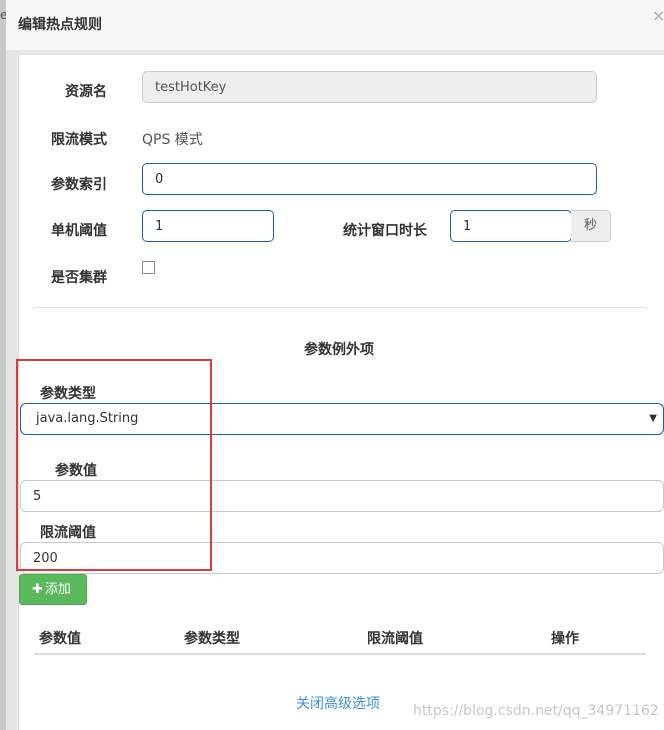  What do you see at coordinates (172, 140) in the screenshot?
I see `flow-mode-value: QPS 模式` at bounding box center [172, 140].